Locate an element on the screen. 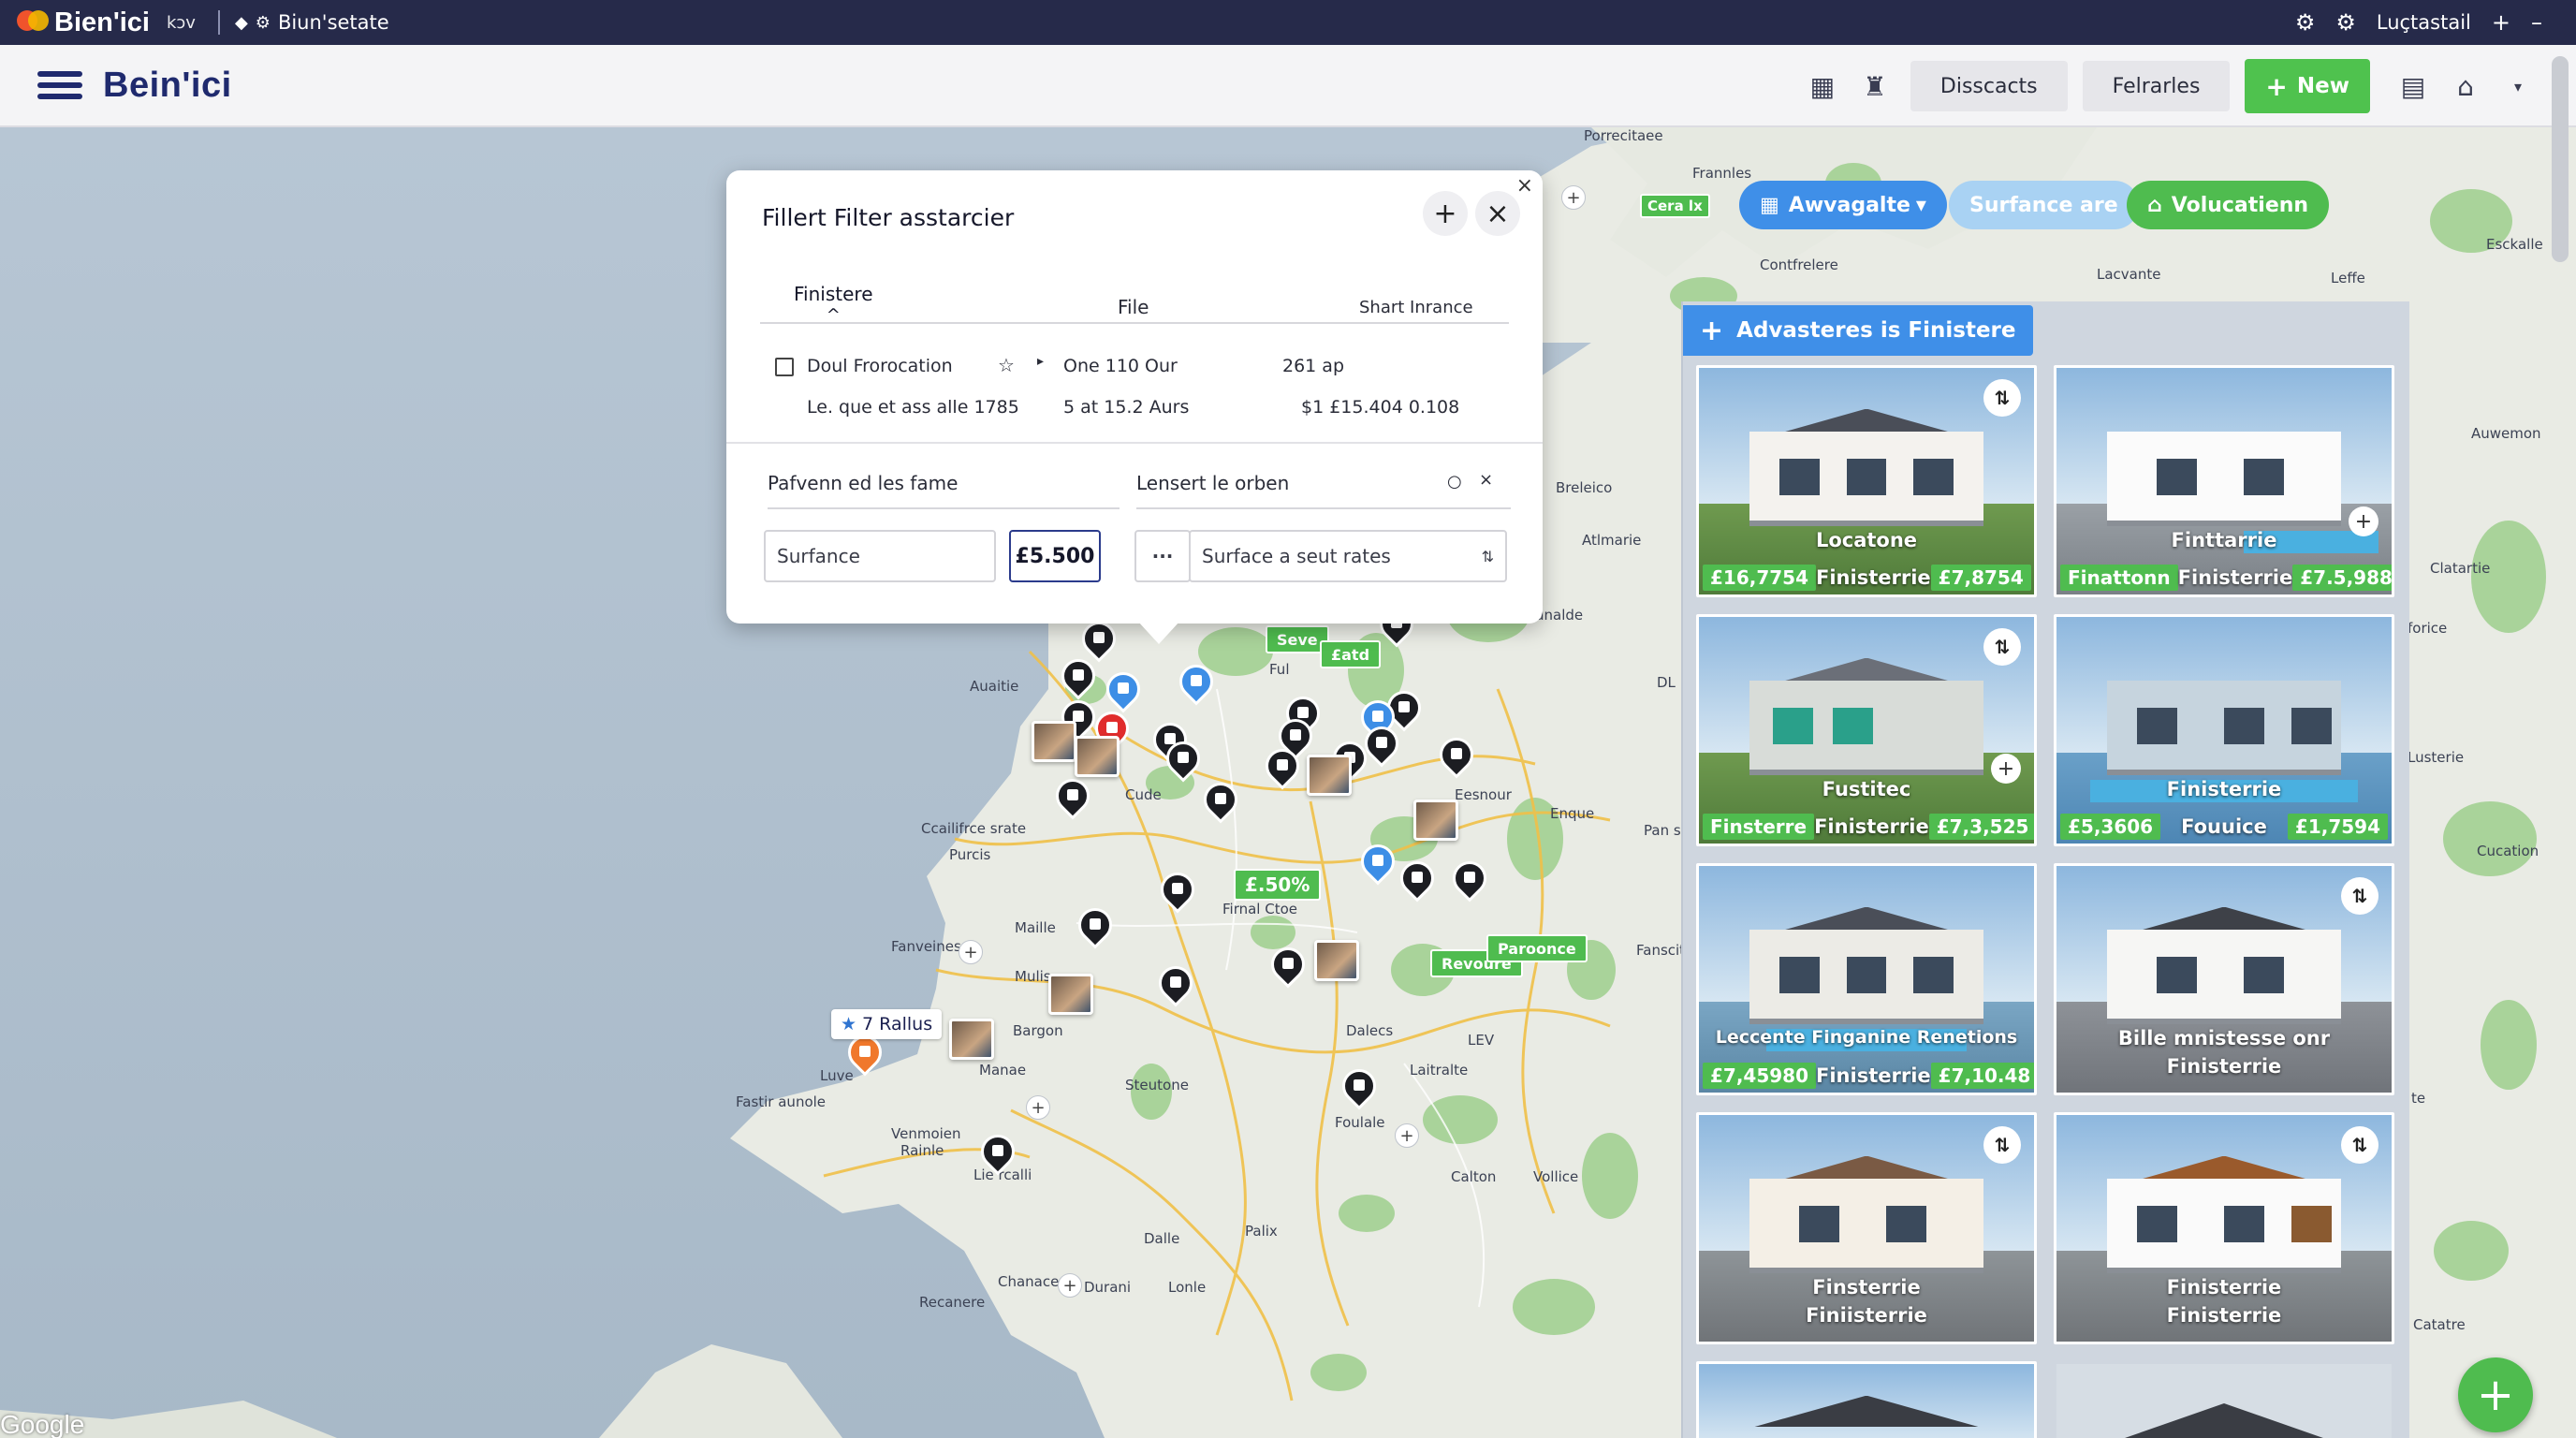  grid-icon: ▦ is located at coordinates (1822, 86).